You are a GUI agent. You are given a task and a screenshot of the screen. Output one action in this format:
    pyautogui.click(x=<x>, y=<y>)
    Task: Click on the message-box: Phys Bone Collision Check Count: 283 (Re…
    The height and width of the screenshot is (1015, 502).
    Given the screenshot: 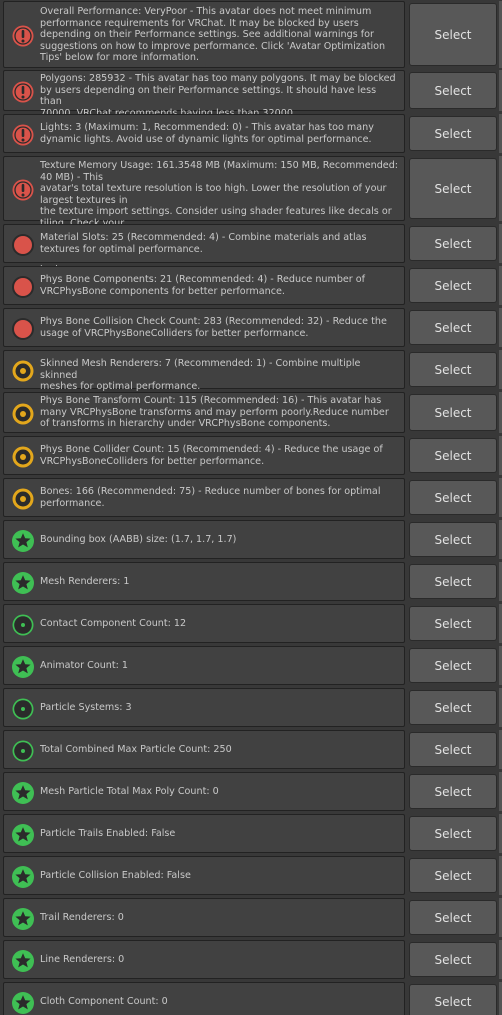 What is the action you would take?
    pyautogui.click(x=204, y=327)
    